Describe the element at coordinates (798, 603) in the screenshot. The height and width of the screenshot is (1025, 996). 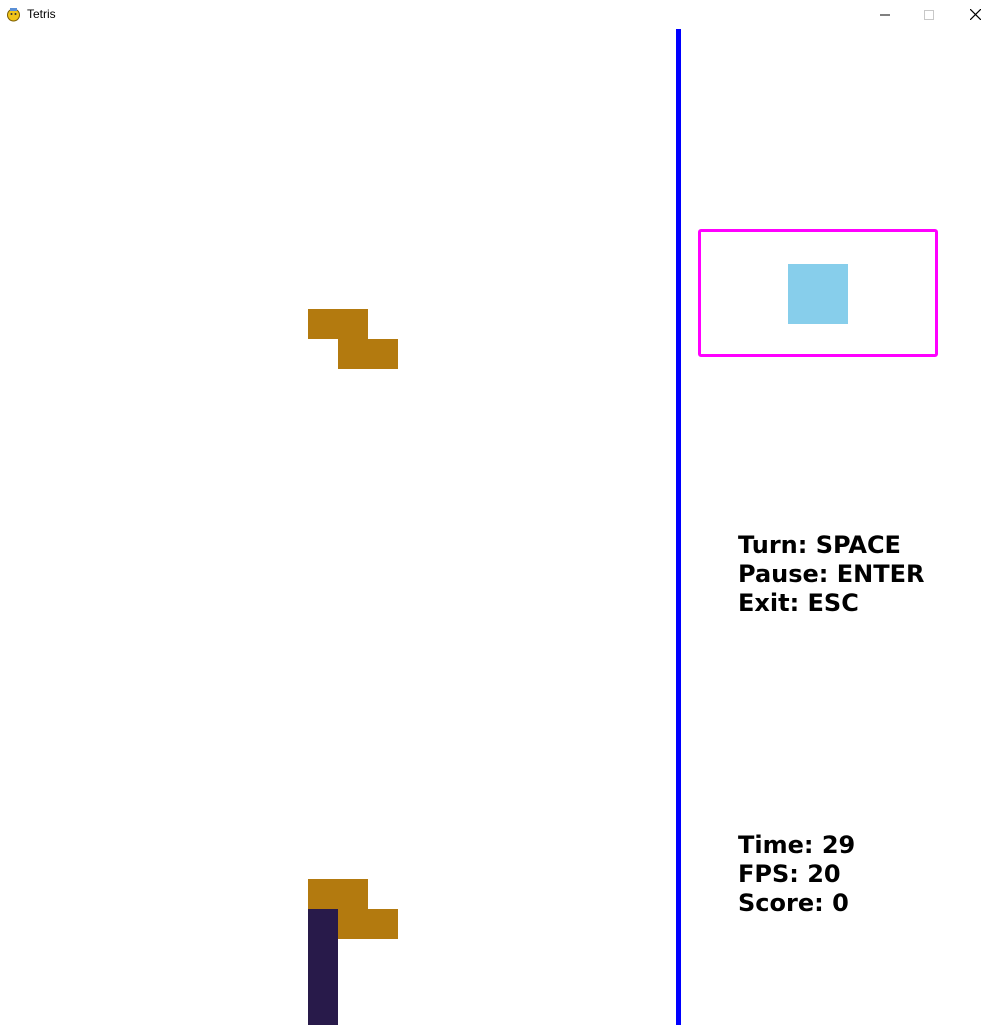
I see `exit-control-label: Exit: ESC` at that location.